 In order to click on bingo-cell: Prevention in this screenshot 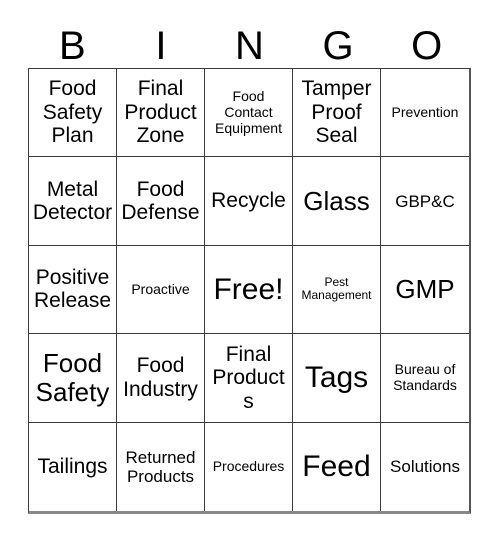, I will do `click(425, 113)`.